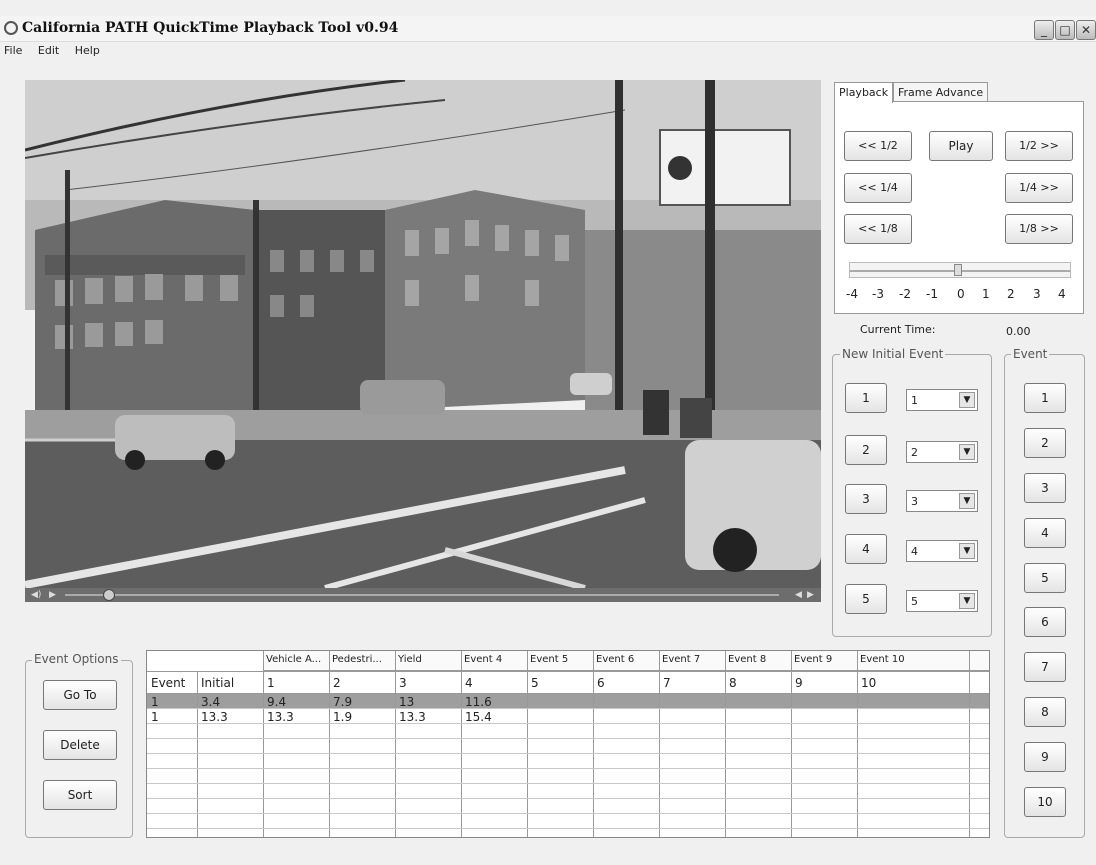 Image resolution: width=1096 pixels, height=865 pixels. I want to click on initial-event-select-4: 4 ▼, so click(942, 551).